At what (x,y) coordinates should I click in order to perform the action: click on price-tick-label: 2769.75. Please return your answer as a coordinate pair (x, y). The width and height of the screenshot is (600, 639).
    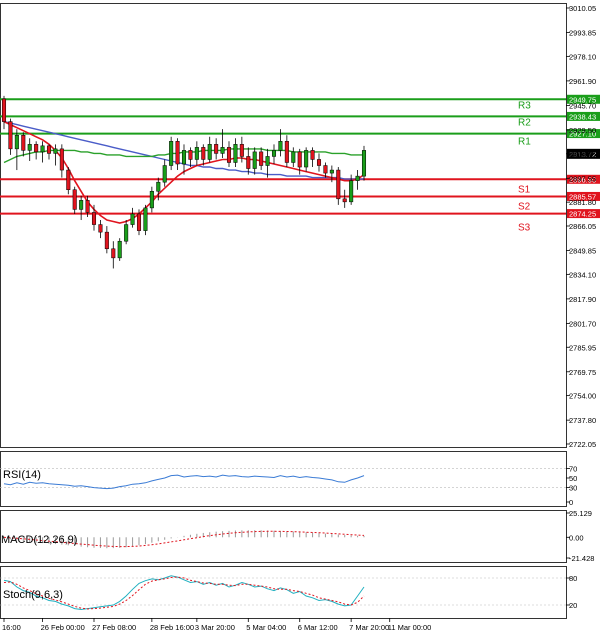
    Looking at the image, I should click on (582, 372).